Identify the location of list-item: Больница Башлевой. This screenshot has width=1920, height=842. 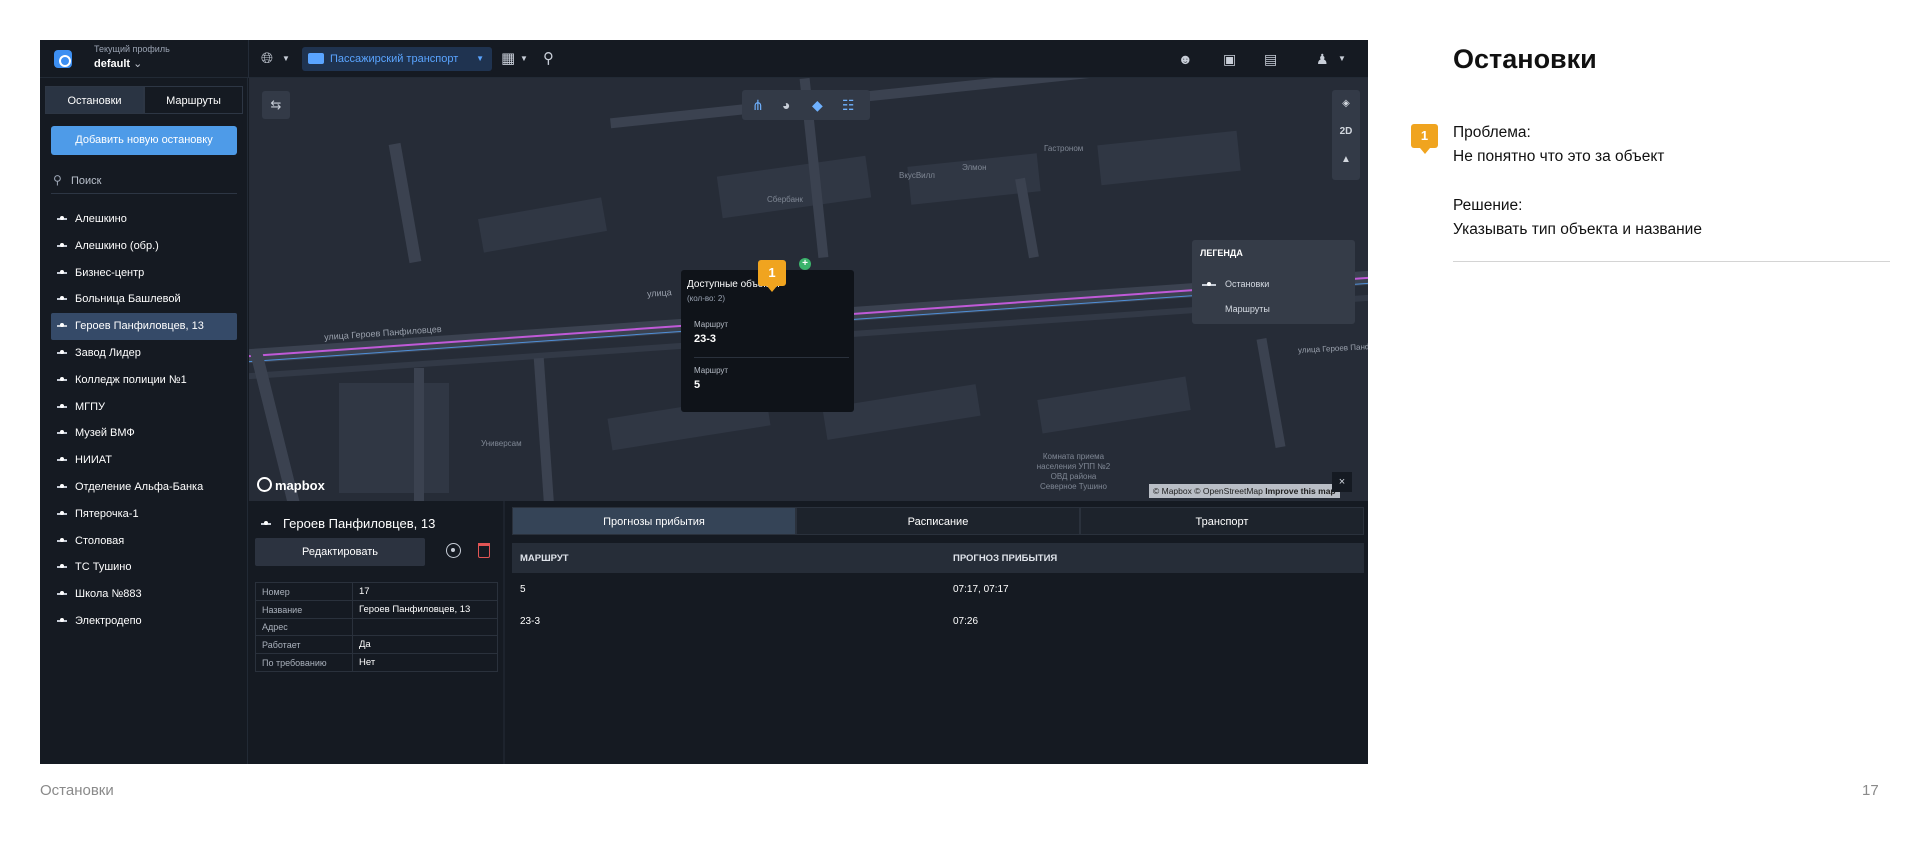
(144, 299).